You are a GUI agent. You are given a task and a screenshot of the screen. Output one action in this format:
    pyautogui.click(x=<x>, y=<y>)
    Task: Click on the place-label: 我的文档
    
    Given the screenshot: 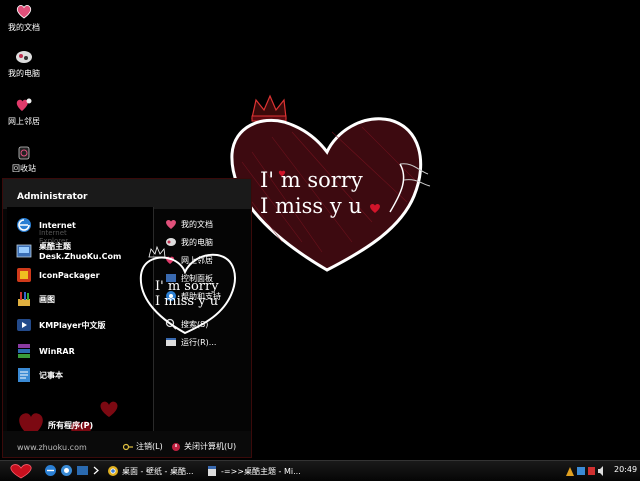 What is the action you would take?
    pyautogui.click(x=197, y=224)
    